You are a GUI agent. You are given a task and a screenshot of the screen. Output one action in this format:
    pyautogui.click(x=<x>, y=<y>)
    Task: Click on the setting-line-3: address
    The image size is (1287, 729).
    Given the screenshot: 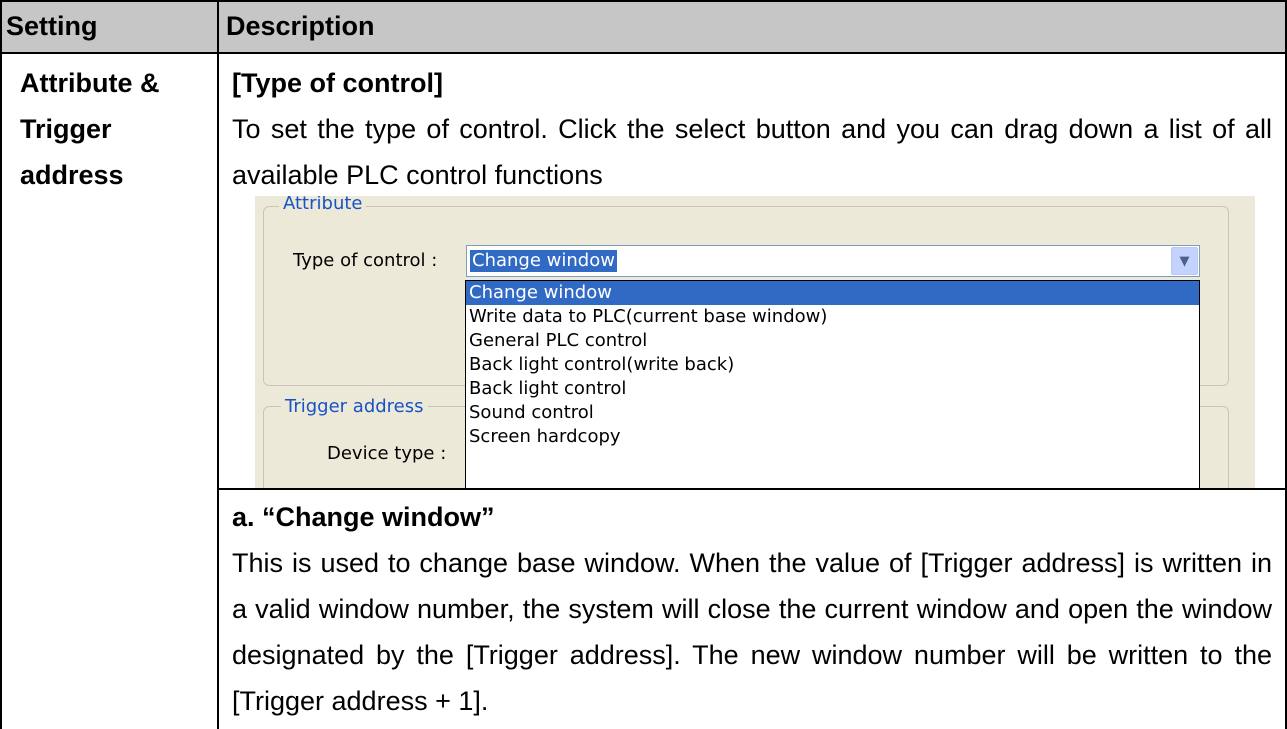 What is the action you would take?
    pyautogui.click(x=72, y=175)
    